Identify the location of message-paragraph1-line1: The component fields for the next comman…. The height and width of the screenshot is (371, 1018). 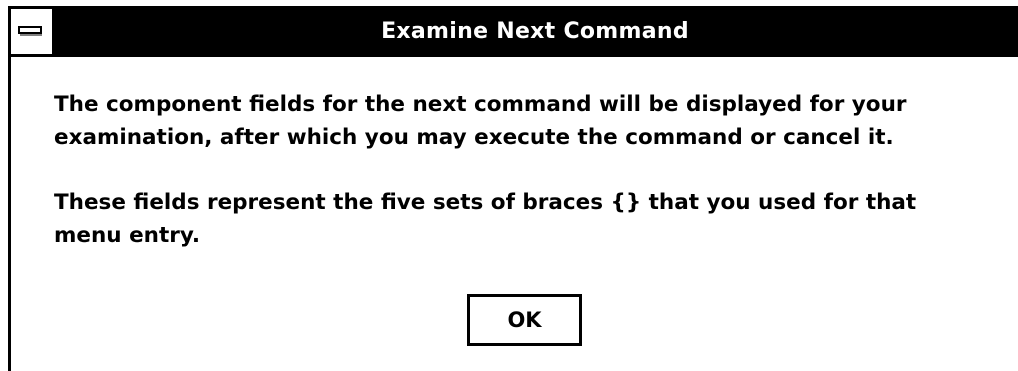
(480, 104).